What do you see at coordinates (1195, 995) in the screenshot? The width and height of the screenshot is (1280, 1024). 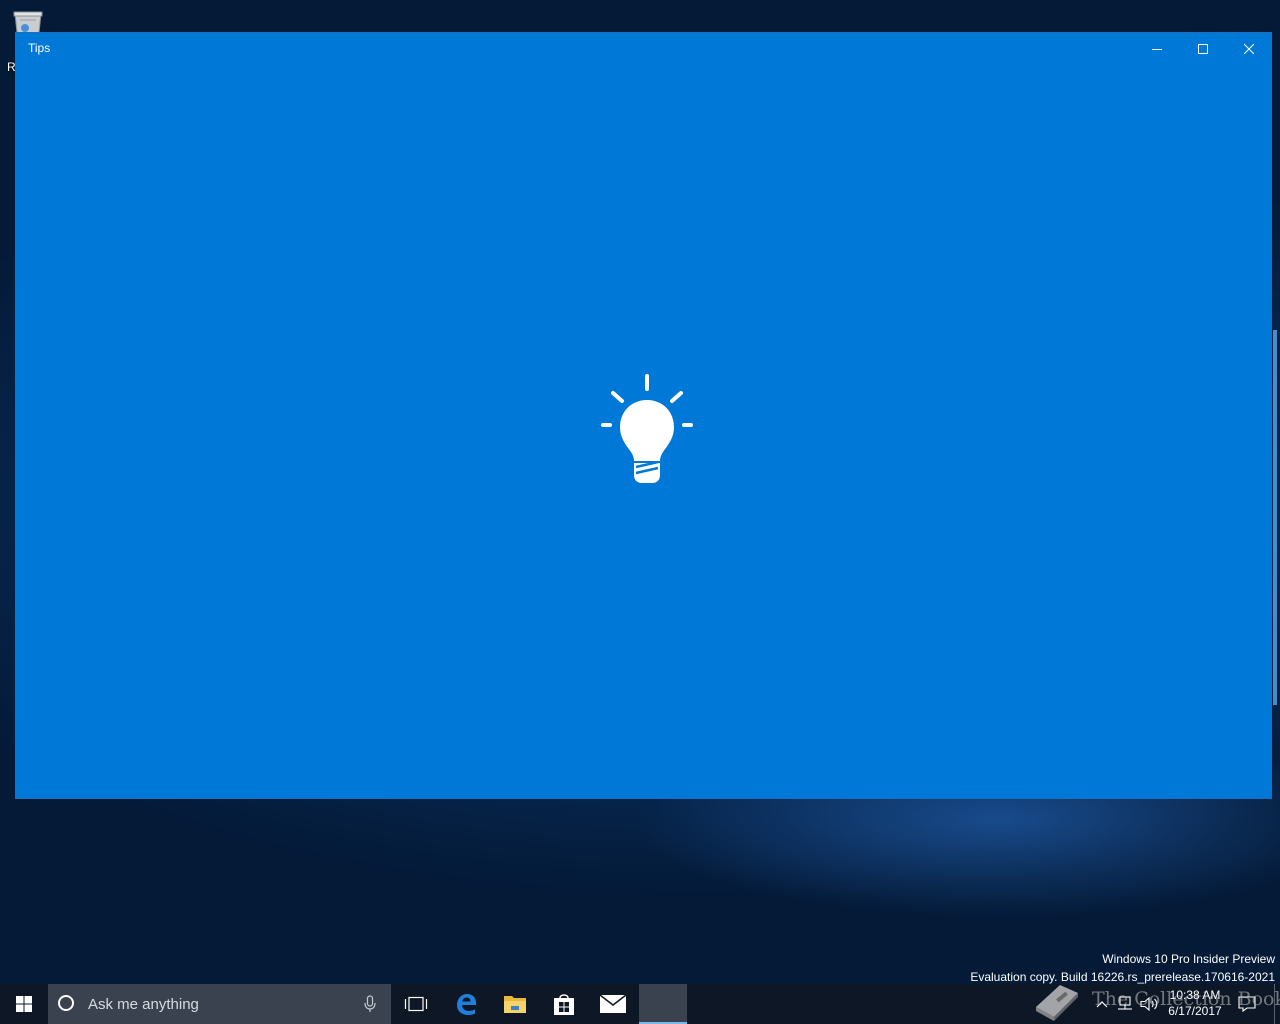 I see `clock-time: 10:38 AM` at bounding box center [1195, 995].